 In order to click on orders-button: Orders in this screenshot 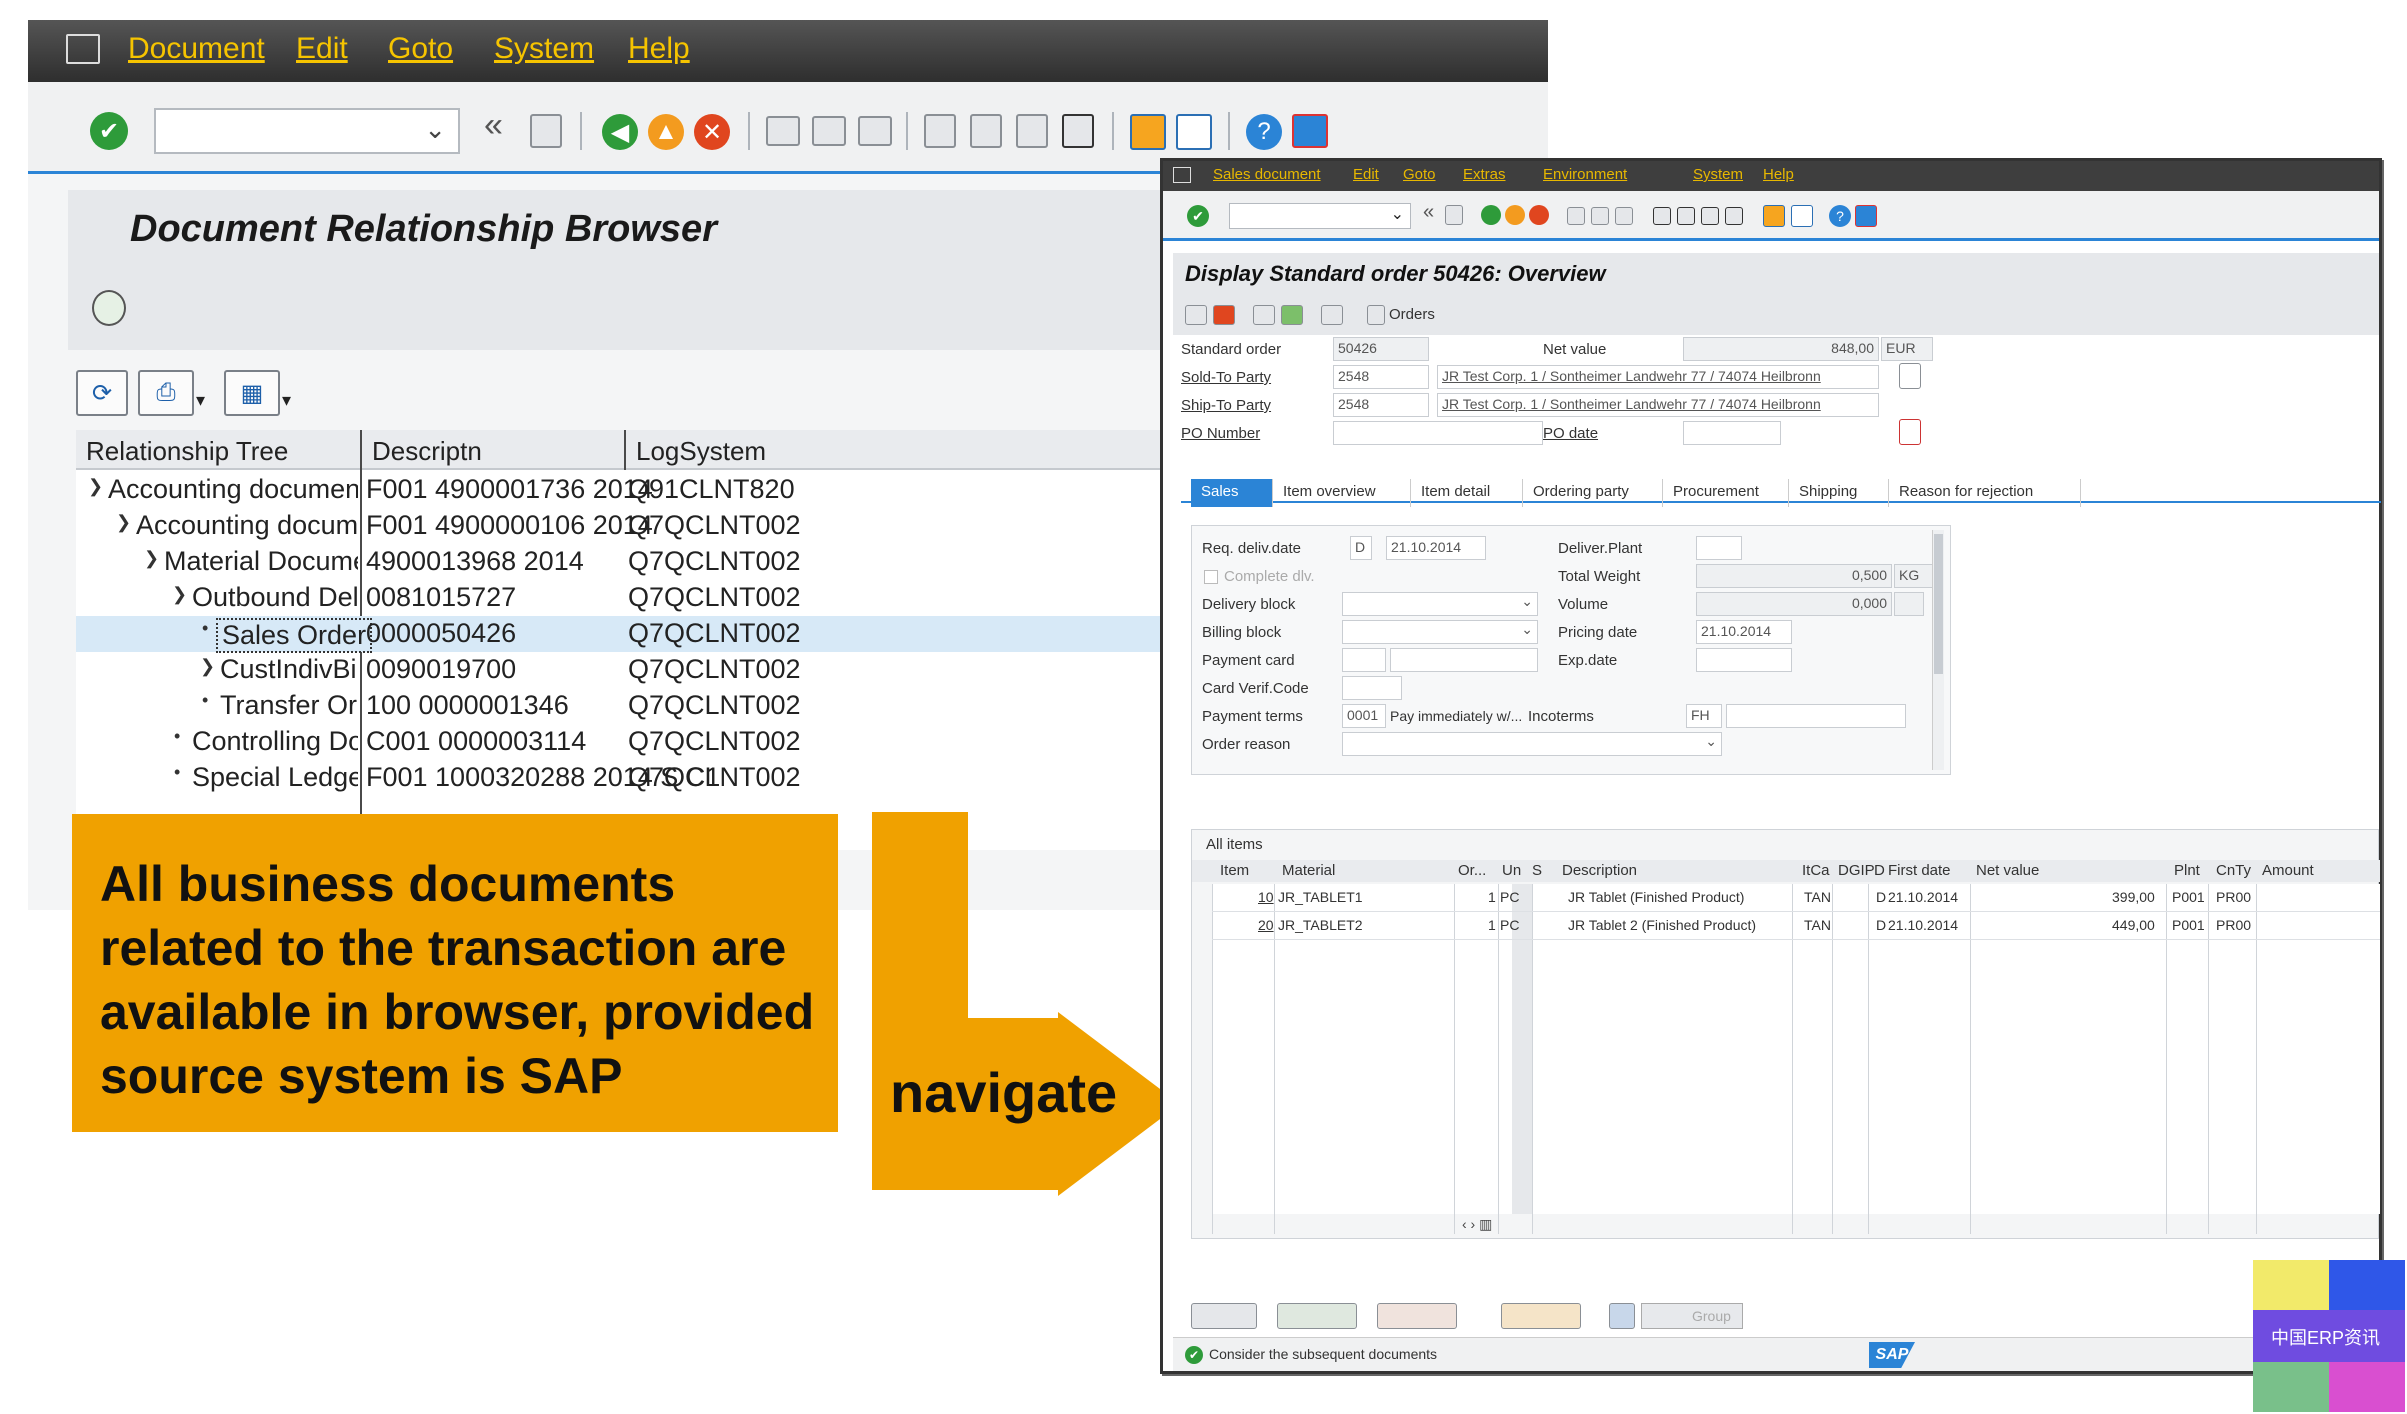, I will do `click(1412, 314)`.